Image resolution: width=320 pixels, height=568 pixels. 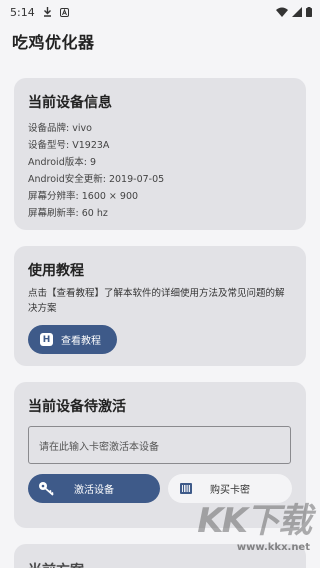 I want to click on status-bar-right, so click(x=294, y=12).